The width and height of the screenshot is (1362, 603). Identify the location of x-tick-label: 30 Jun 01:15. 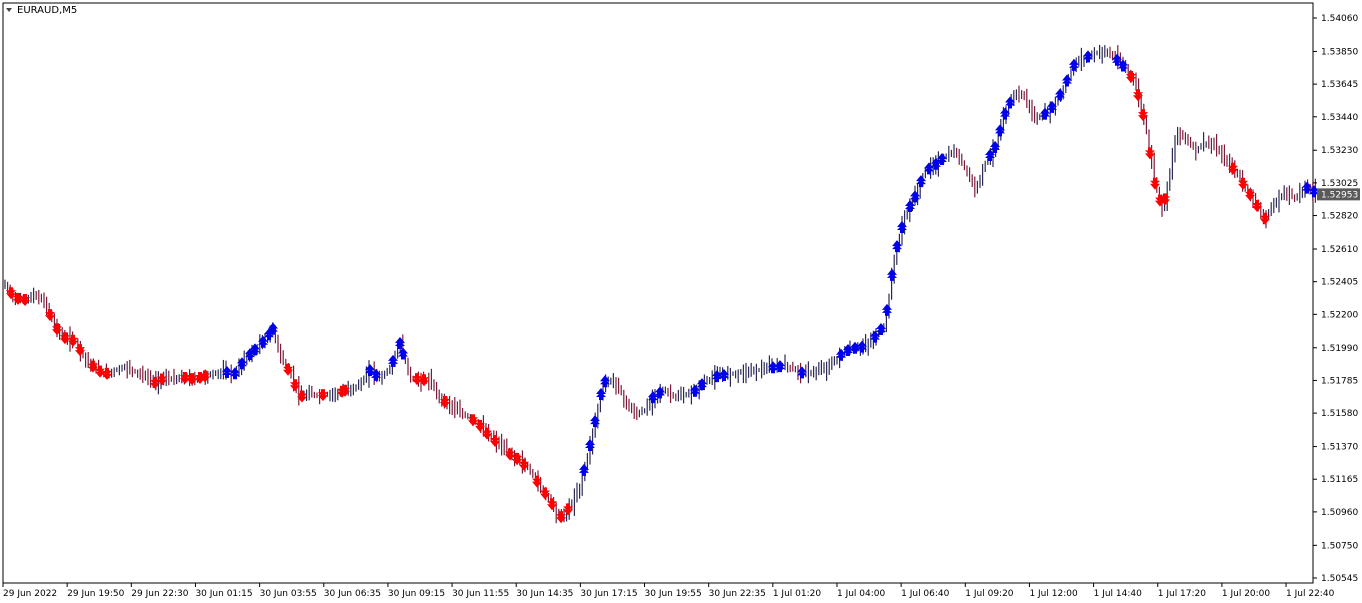
(223, 594).